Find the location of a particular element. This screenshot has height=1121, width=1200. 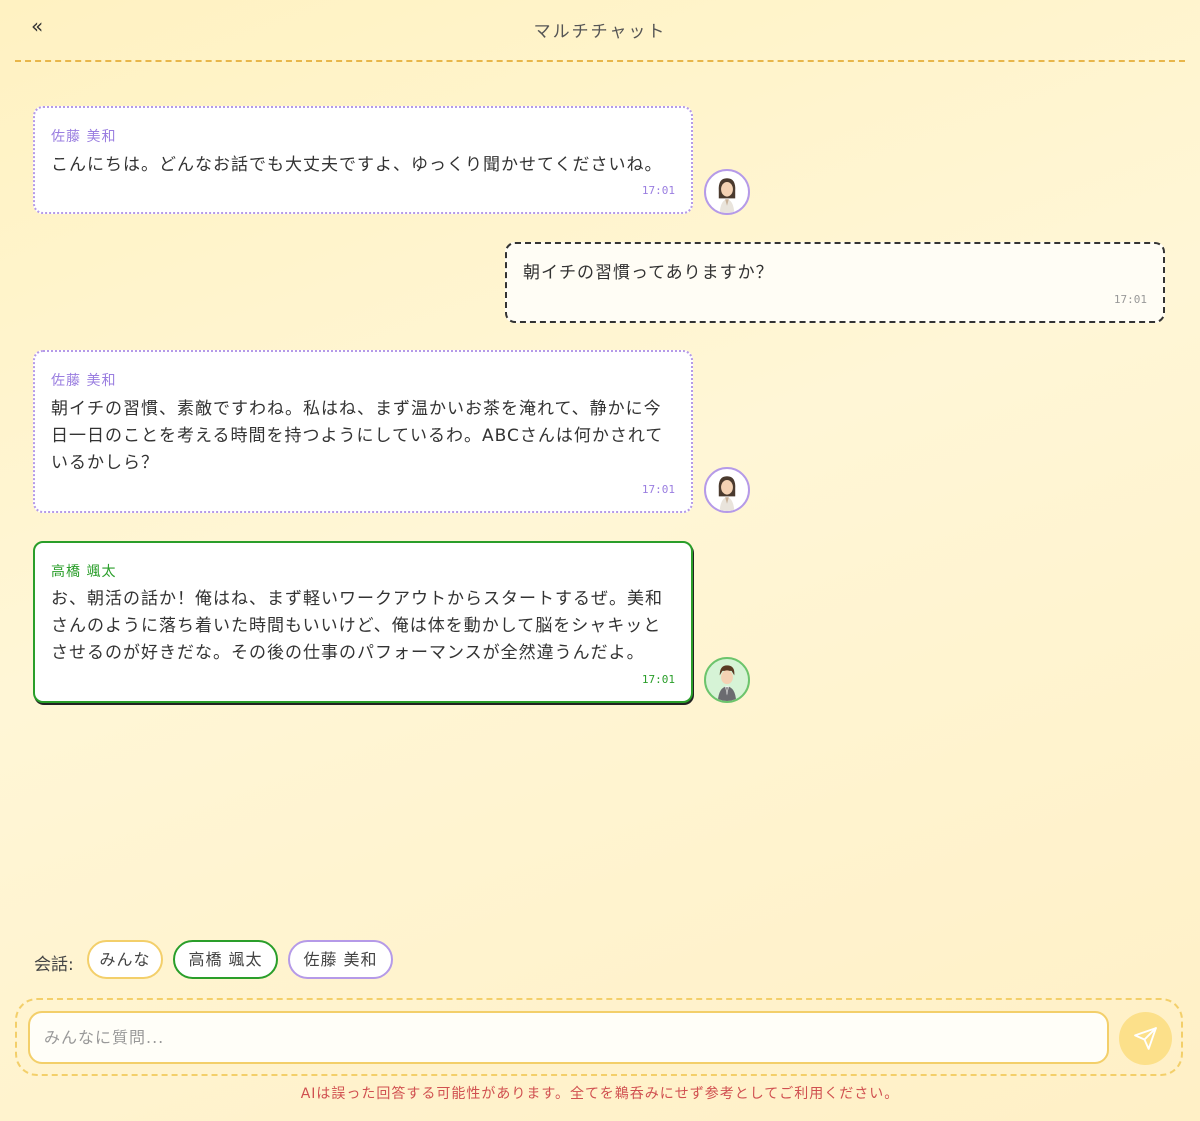

message-text: 朝イチの習慣ってありますか？ is located at coordinates (648, 273).